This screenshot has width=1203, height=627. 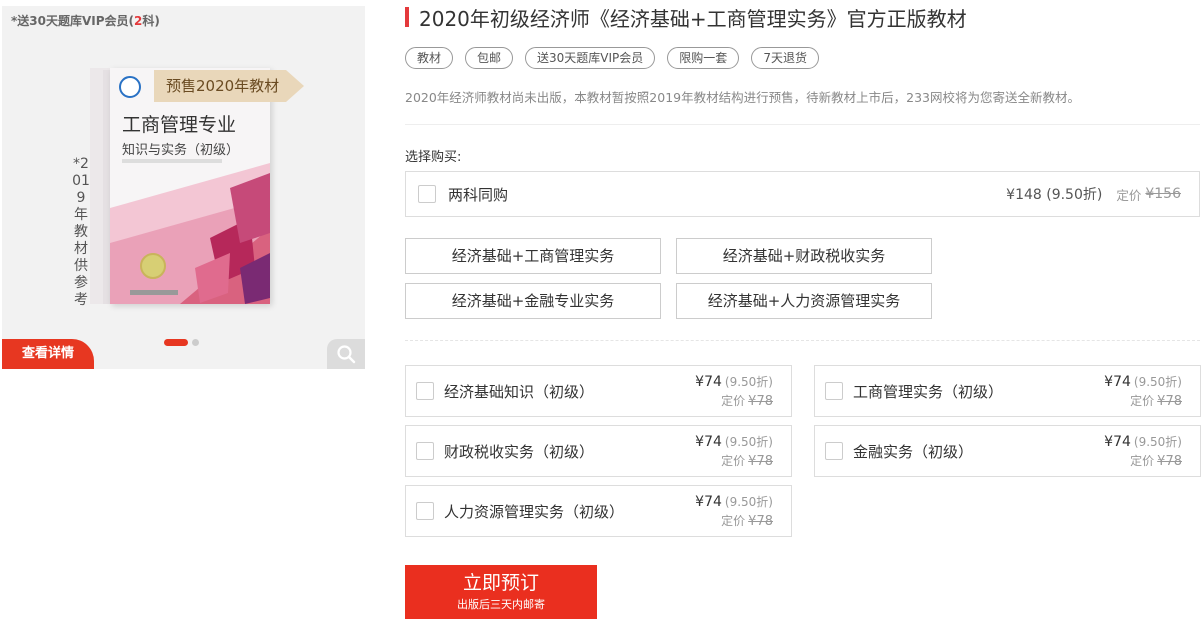 I want to click on reference-note-vertical: *2019年教材供参考, so click(x=81, y=232).